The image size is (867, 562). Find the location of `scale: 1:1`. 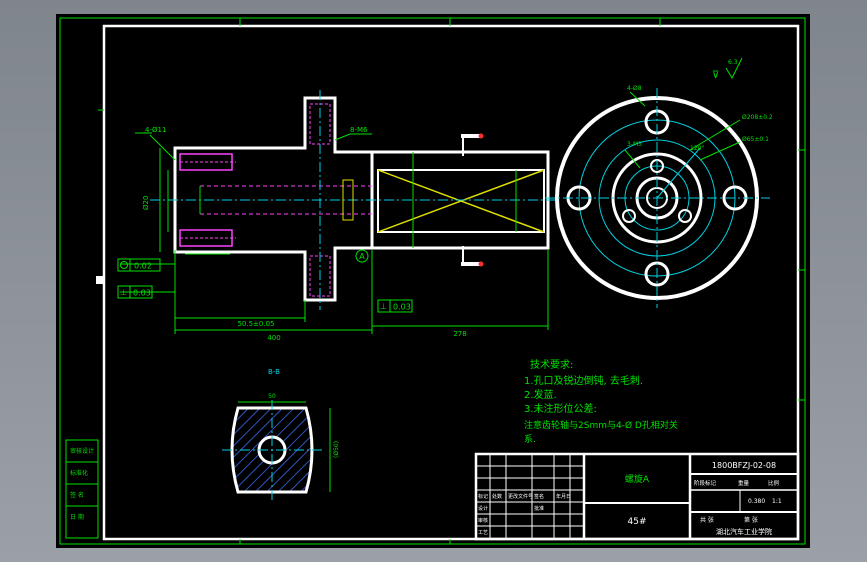

scale: 1:1 is located at coordinates (777, 501).